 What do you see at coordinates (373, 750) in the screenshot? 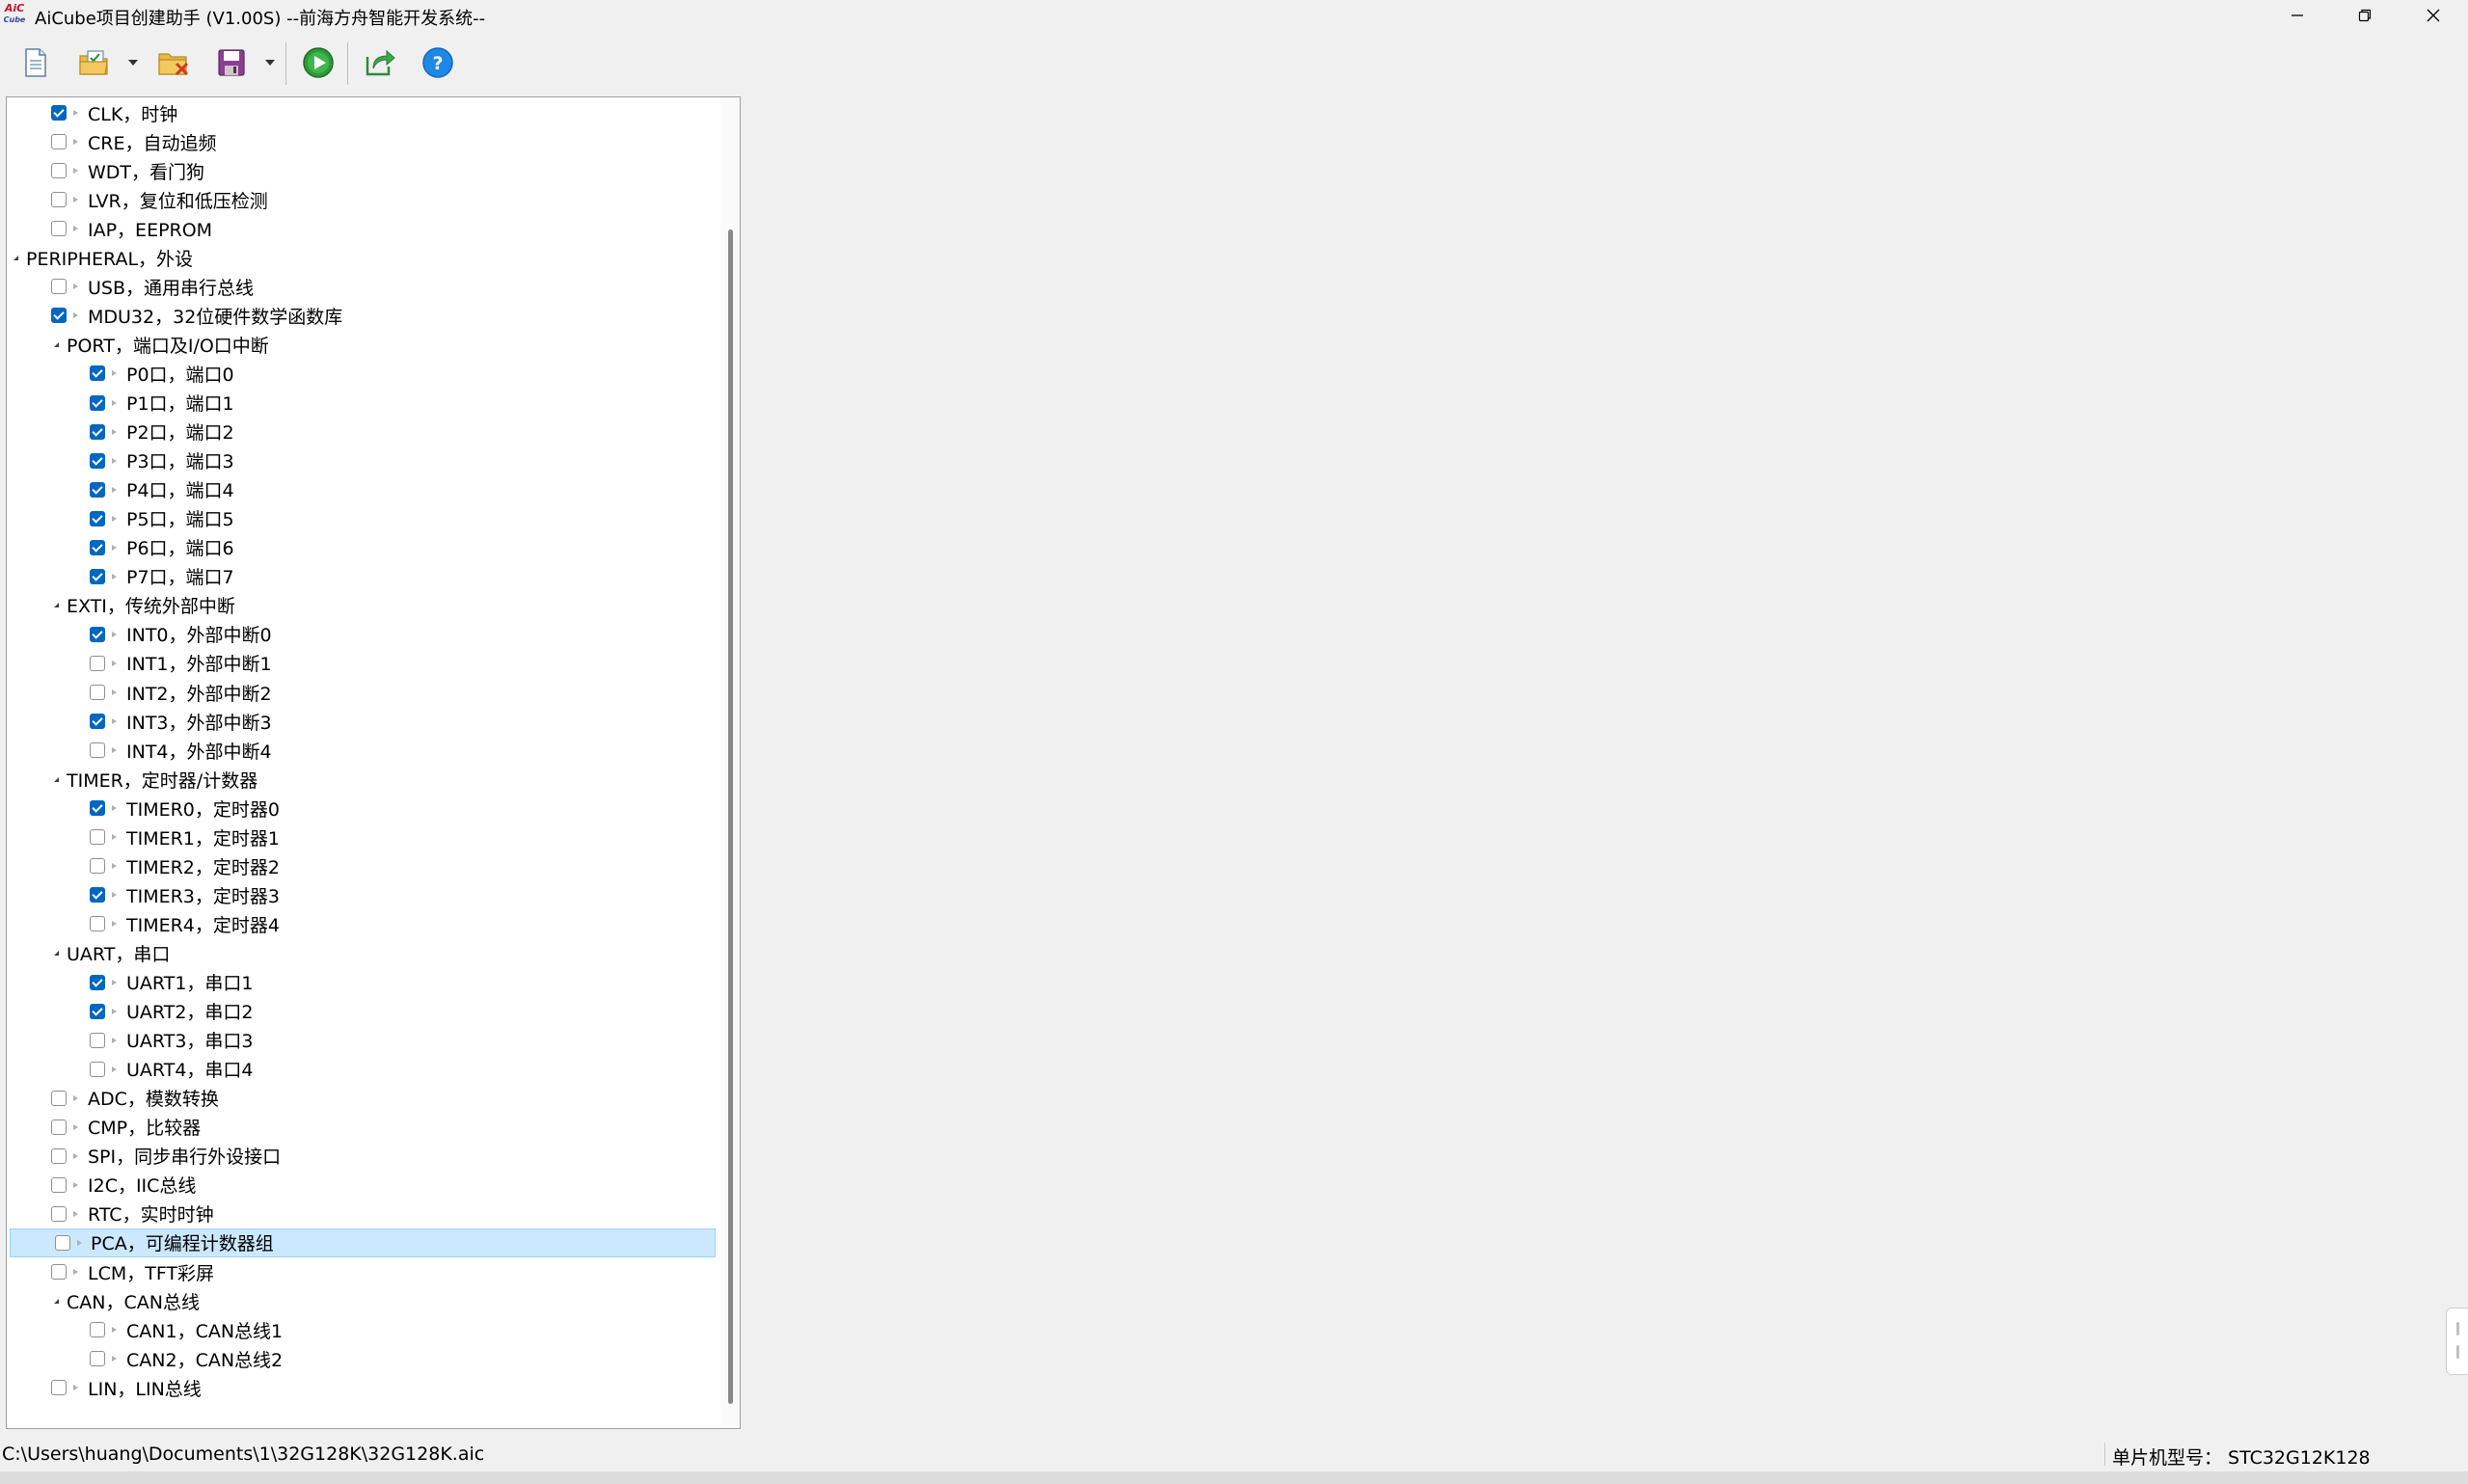
I see `tree-item-row: INT4，外部中断4` at bounding box center [373, 750].